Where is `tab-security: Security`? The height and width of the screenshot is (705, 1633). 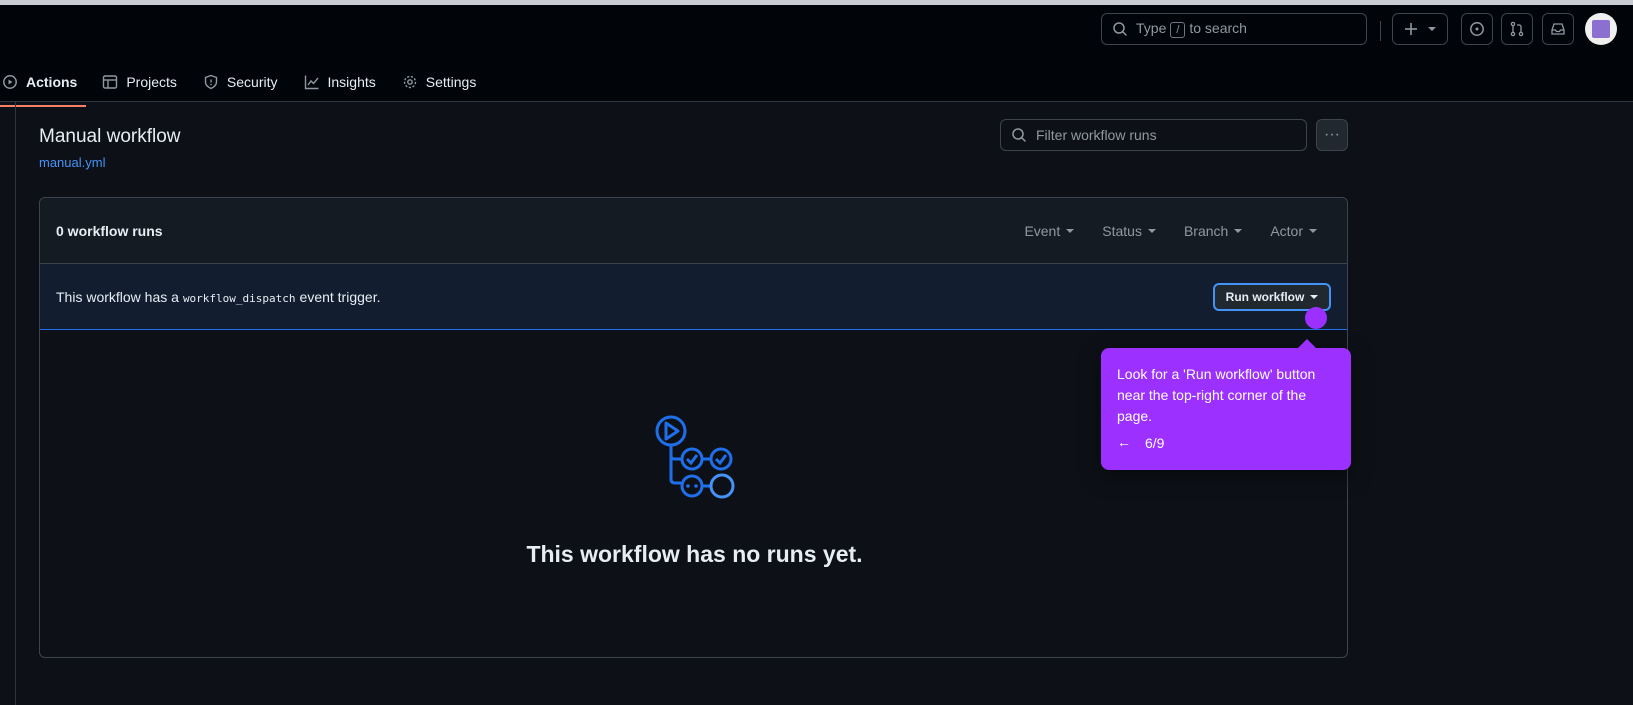 tab-security: Security is located at coordinates (240, 82).